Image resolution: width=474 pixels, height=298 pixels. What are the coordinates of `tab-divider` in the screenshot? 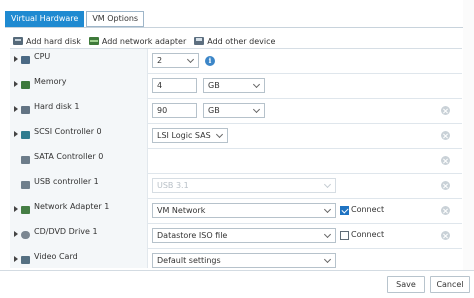 It's located at (237, 27).